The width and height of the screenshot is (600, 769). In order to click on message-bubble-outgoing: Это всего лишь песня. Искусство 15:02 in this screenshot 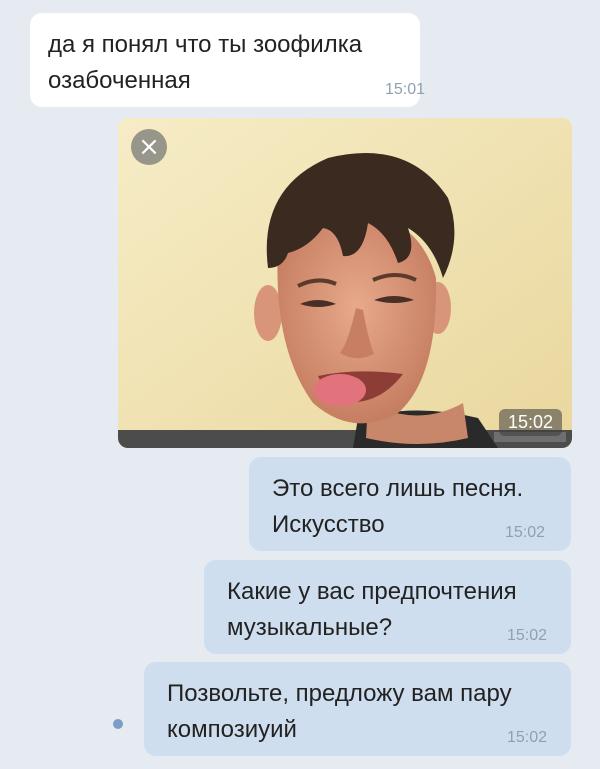, I will do `click(410, 504)`.